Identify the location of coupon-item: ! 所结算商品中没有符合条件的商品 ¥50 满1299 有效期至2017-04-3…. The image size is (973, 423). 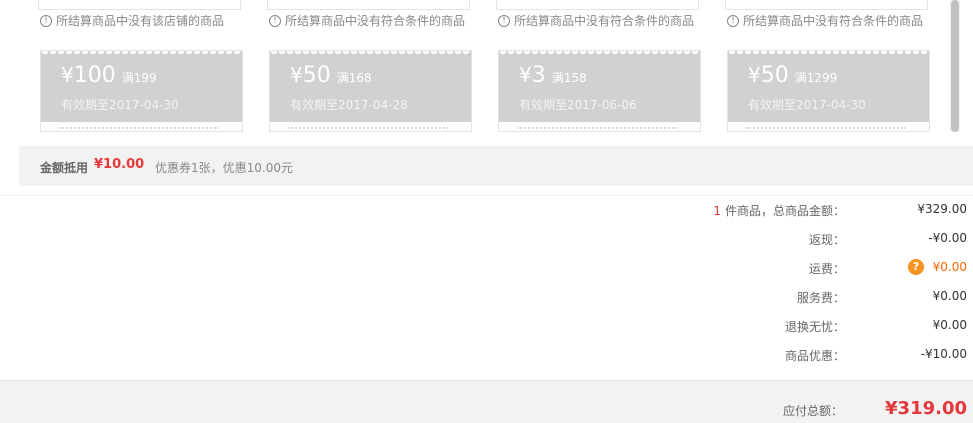
(827, 73).